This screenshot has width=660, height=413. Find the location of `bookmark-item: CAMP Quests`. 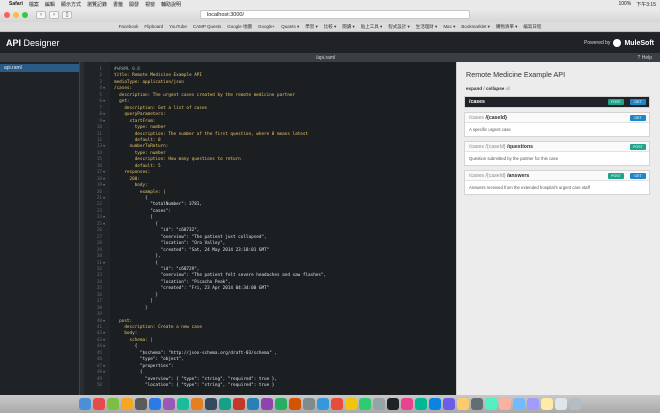

bookmark-item: CAMP Quests is located at coordinates (207, 26).